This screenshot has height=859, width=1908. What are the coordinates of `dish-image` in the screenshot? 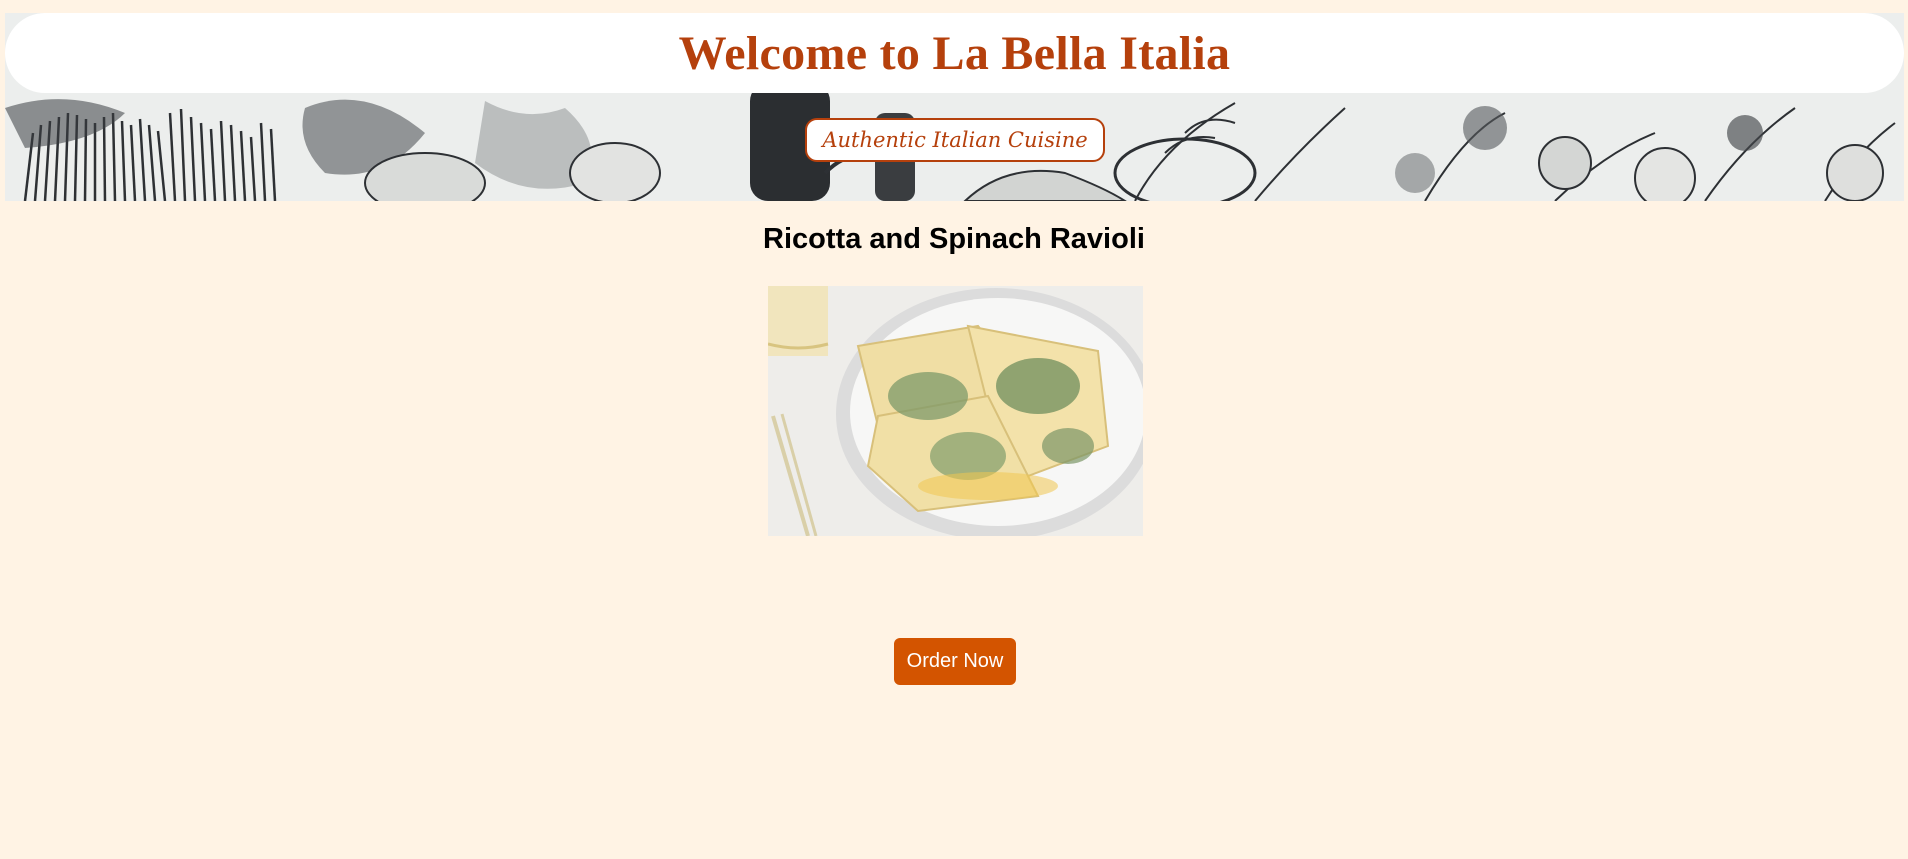 It's located at (955, 411).